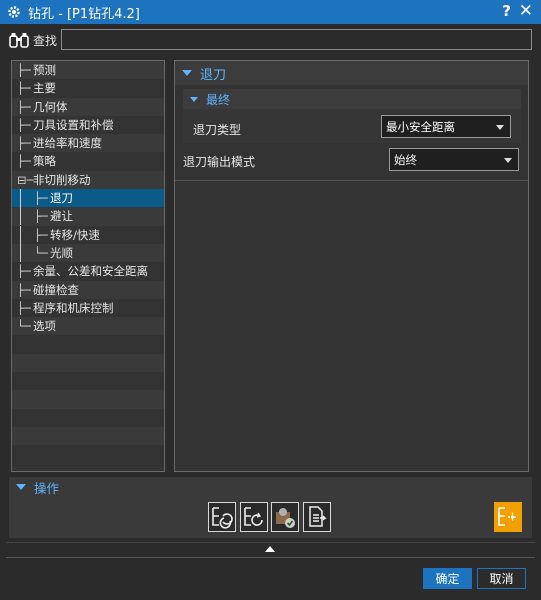 The image size is (541, 600). What do you see at coordinates (88, 253) in the screenshot?
I see `tree-item: └─ 光顺` at bounding box center [88, 253].